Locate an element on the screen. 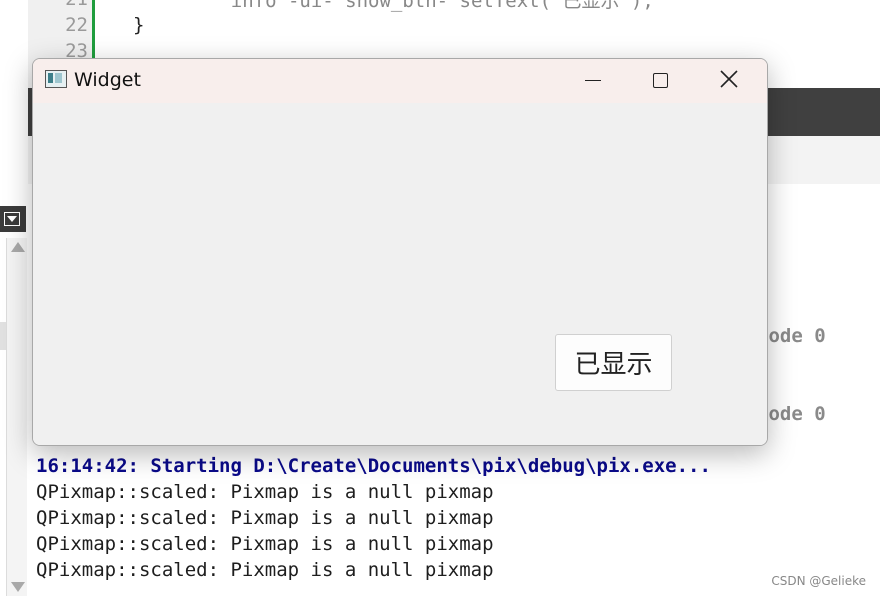  show-button: 已显示 is located at coordinates (613, 362).